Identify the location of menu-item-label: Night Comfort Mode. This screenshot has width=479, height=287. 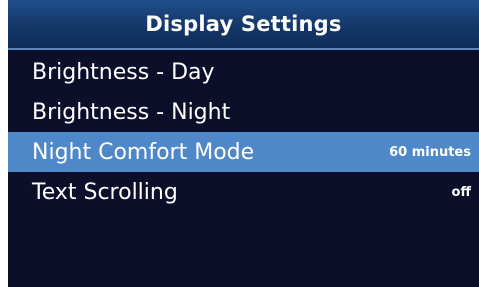
(143, 152).